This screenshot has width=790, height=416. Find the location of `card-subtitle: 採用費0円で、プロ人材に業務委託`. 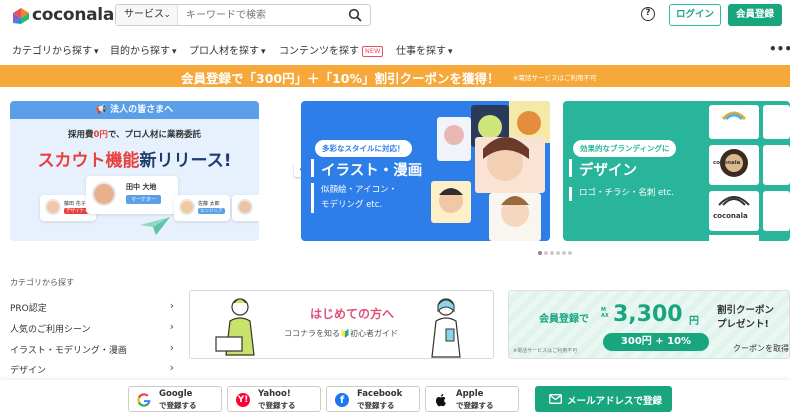

card-subtitle: 採用費0円で、プロ人材に業務委託 is located at coordinates (134, 134).